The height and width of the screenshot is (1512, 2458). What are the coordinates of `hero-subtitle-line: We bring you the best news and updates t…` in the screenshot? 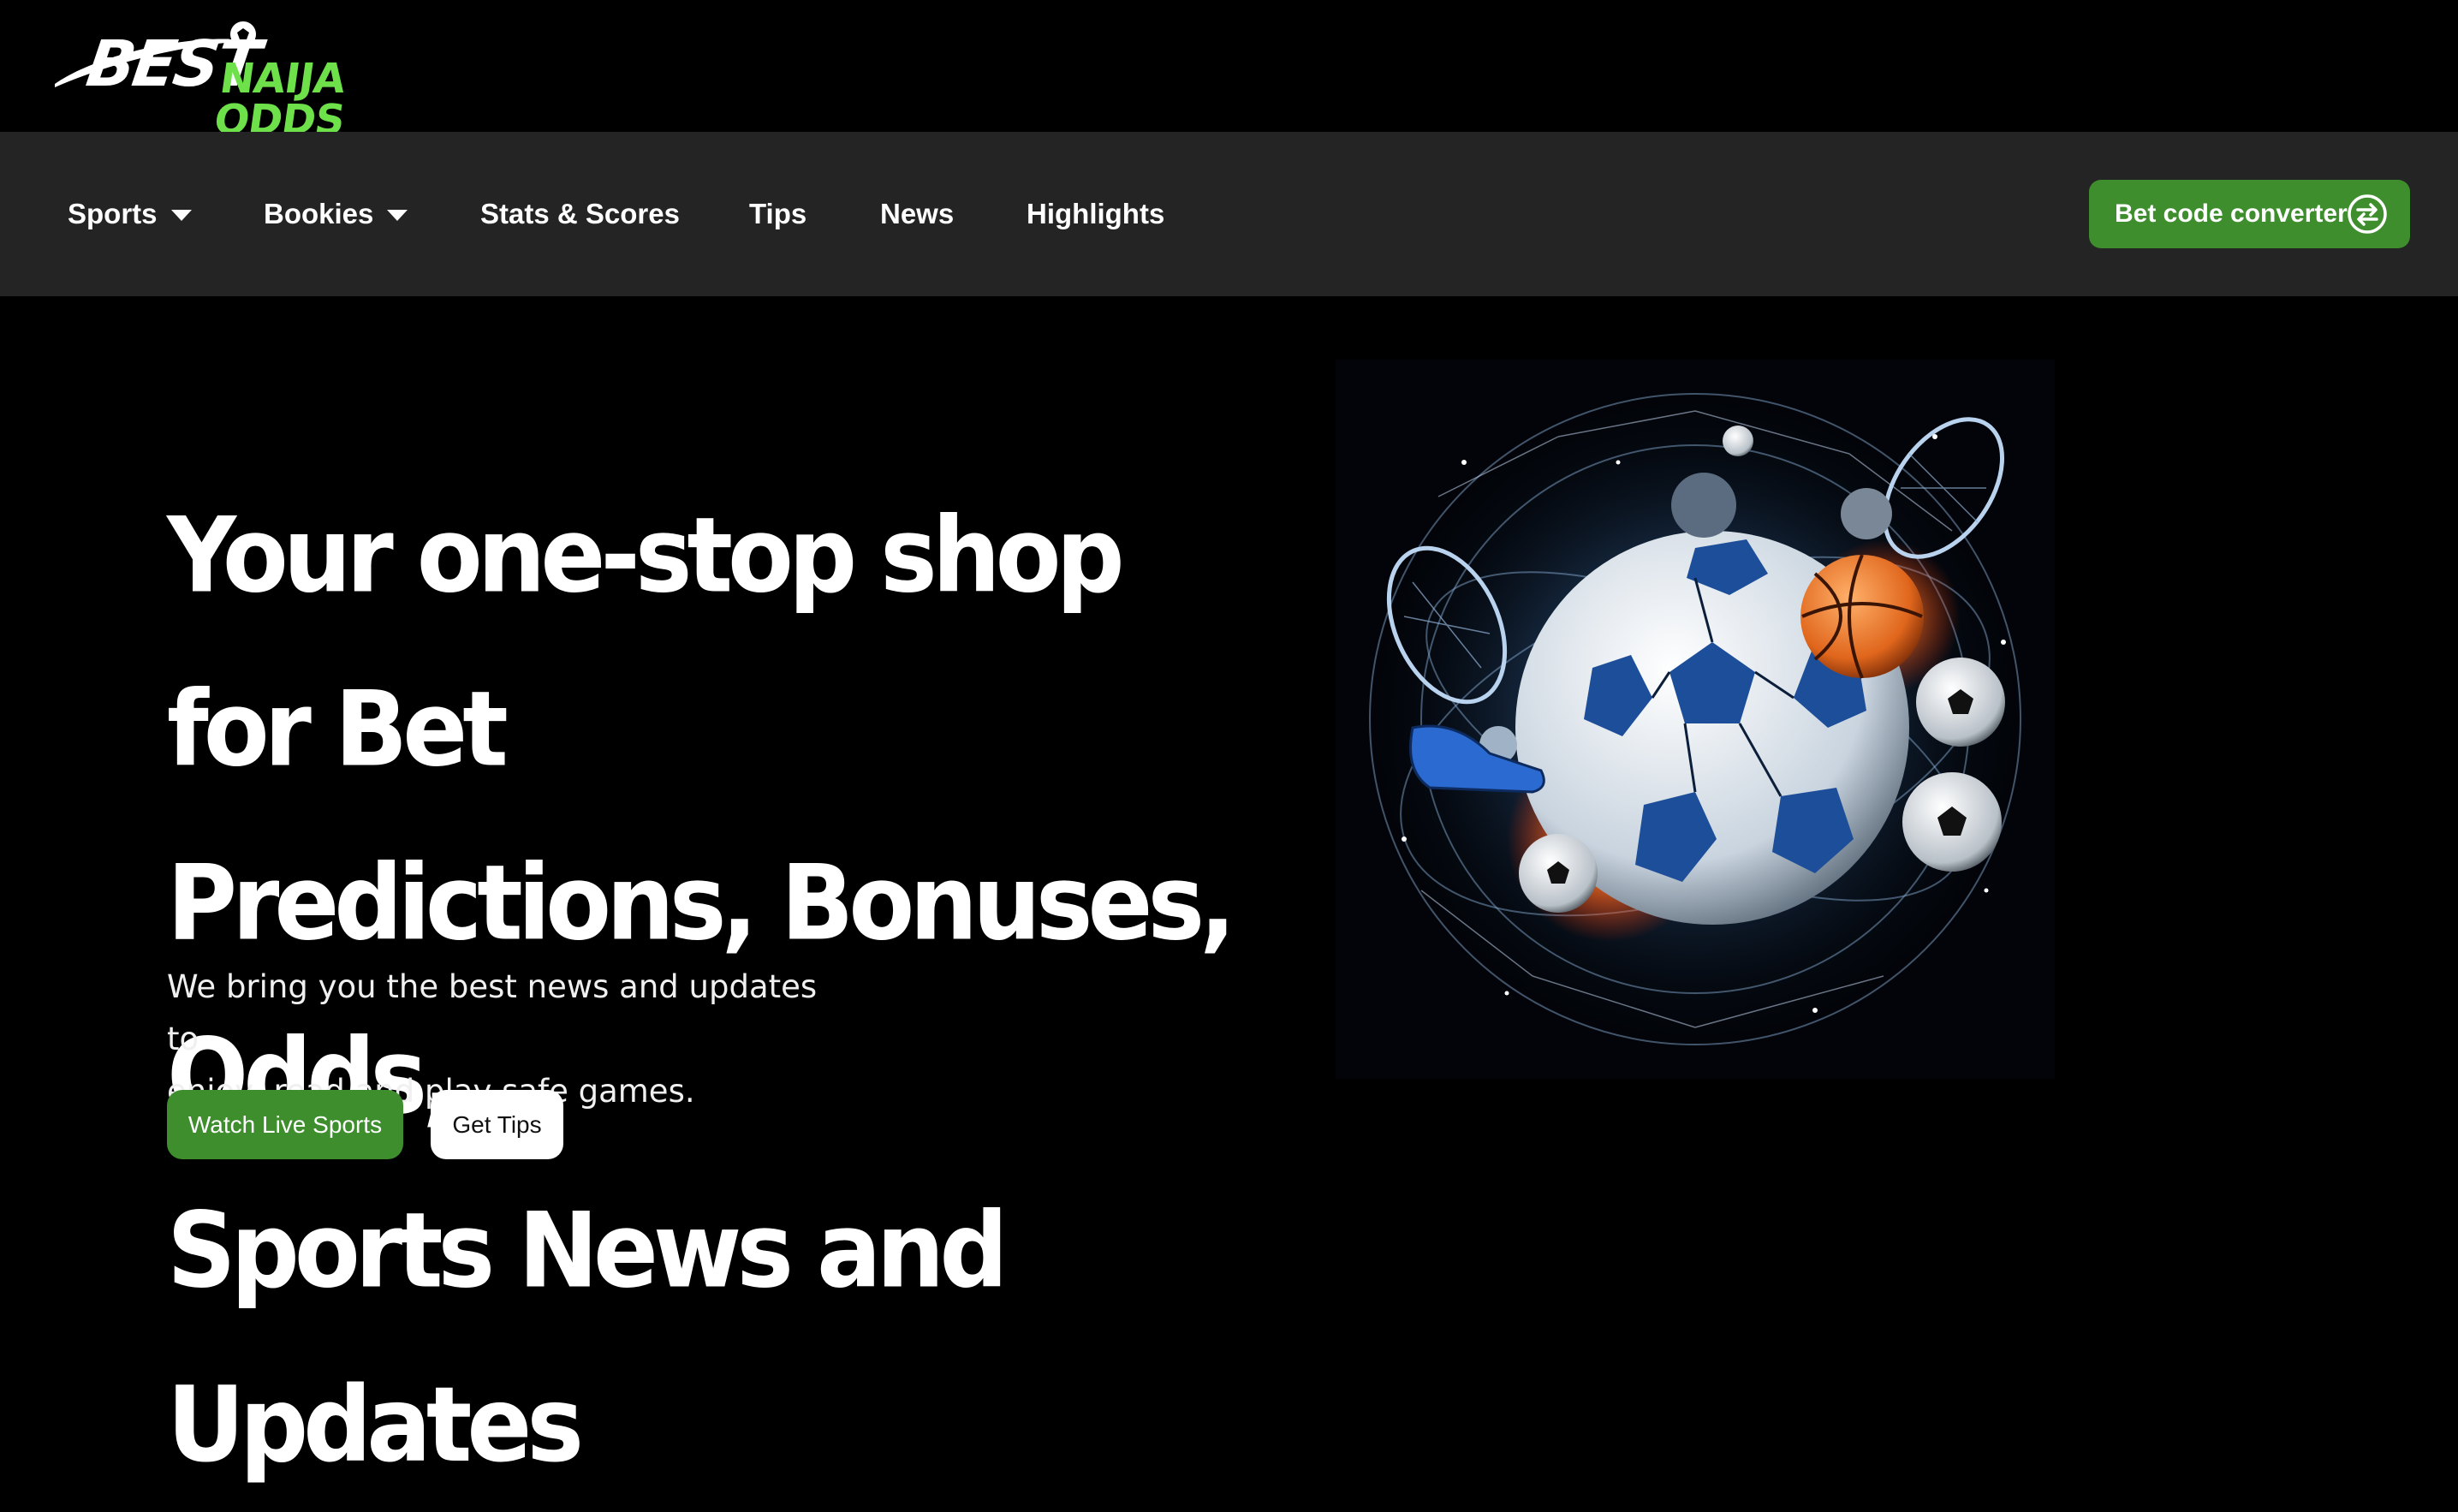 It's located at (492, 1012).